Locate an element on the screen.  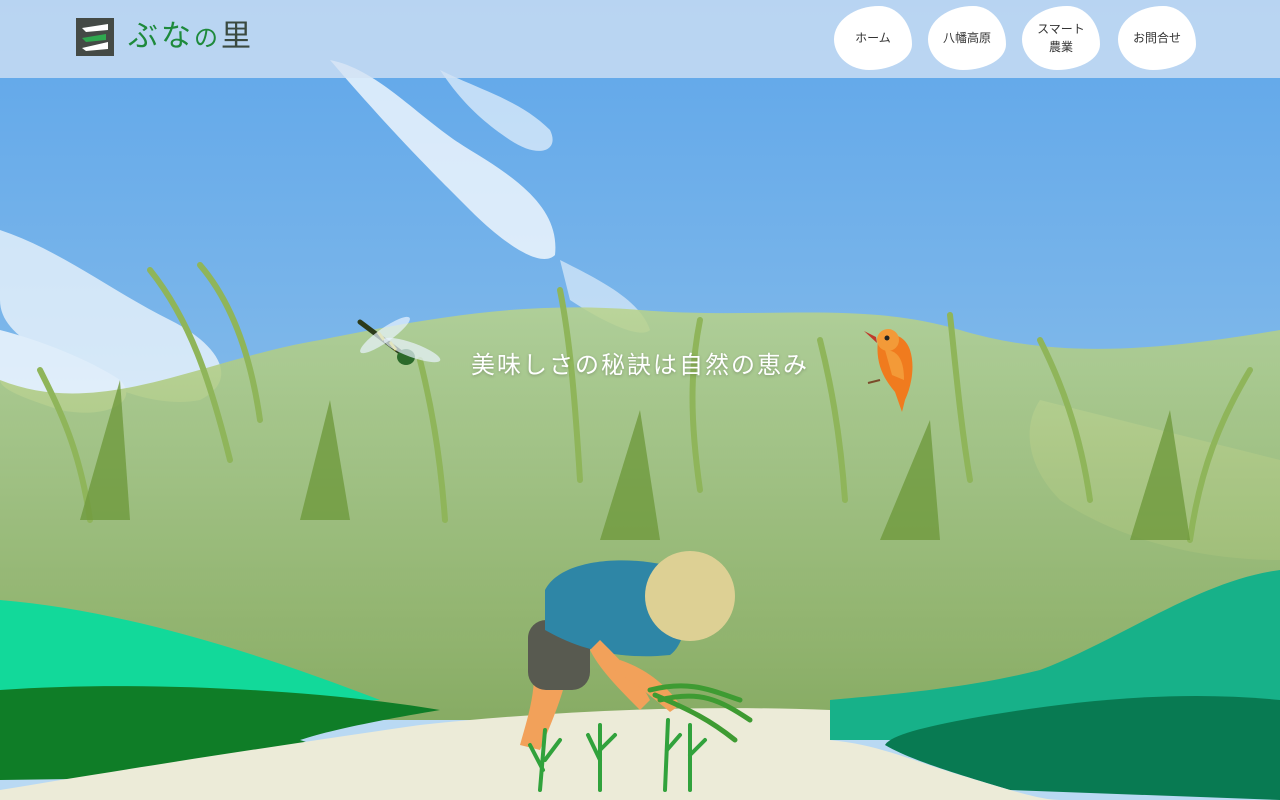
nav-item-label: 八幡高原 is located at coordinates (966, 38).